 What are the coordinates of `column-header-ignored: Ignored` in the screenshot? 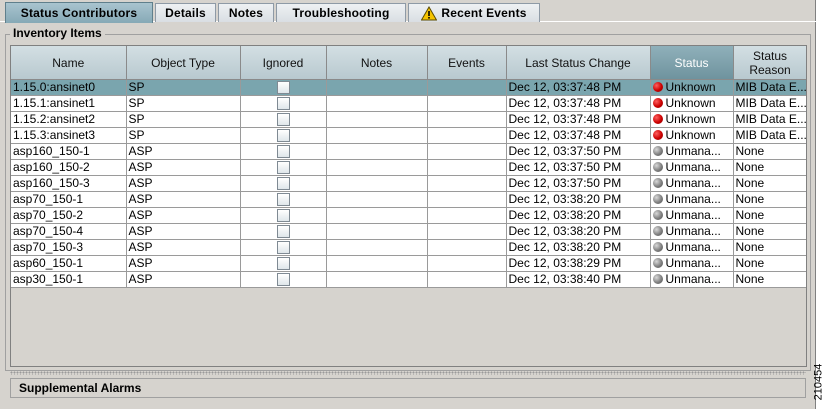 It's located at (283, 63).